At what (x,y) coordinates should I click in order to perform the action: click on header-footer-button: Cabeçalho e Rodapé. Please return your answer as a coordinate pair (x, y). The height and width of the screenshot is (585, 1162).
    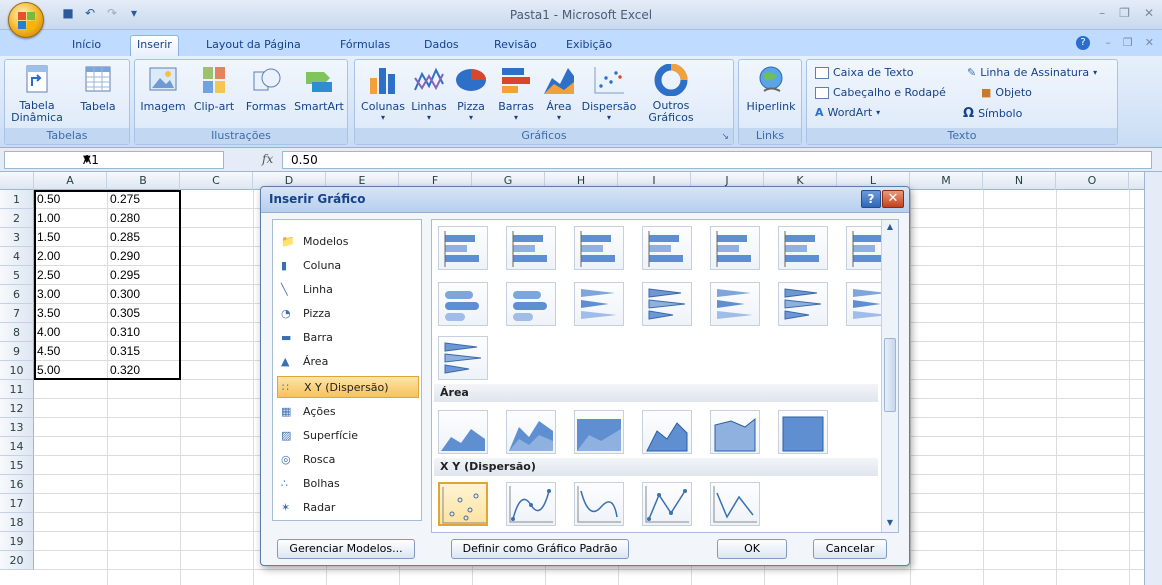
    Looking at the image, I should click on (880, 92).